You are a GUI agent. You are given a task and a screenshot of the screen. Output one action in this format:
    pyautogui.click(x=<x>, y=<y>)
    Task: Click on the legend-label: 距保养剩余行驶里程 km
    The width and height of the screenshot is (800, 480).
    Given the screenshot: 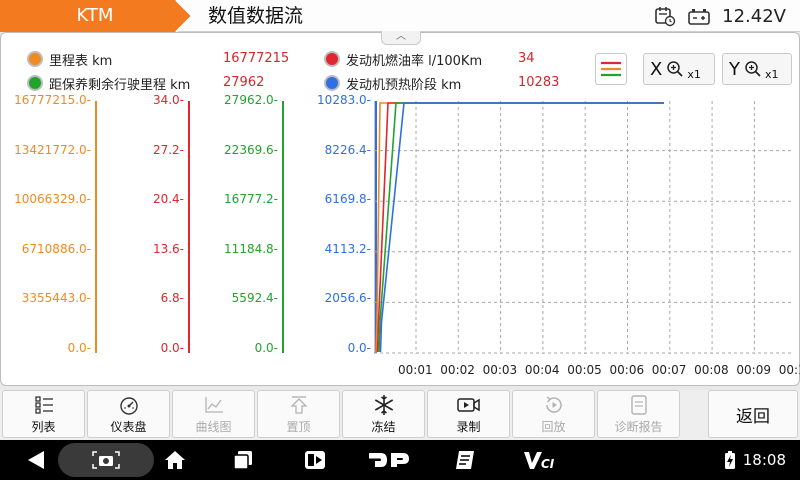 What is the action you would take?
    pyautogui.click(x=120, y=85)
    